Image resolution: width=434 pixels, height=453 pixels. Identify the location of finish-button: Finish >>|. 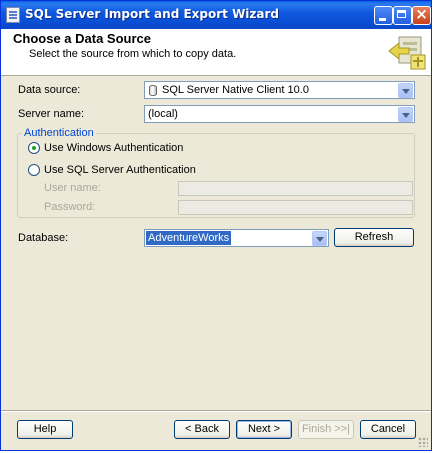
(326, 429).